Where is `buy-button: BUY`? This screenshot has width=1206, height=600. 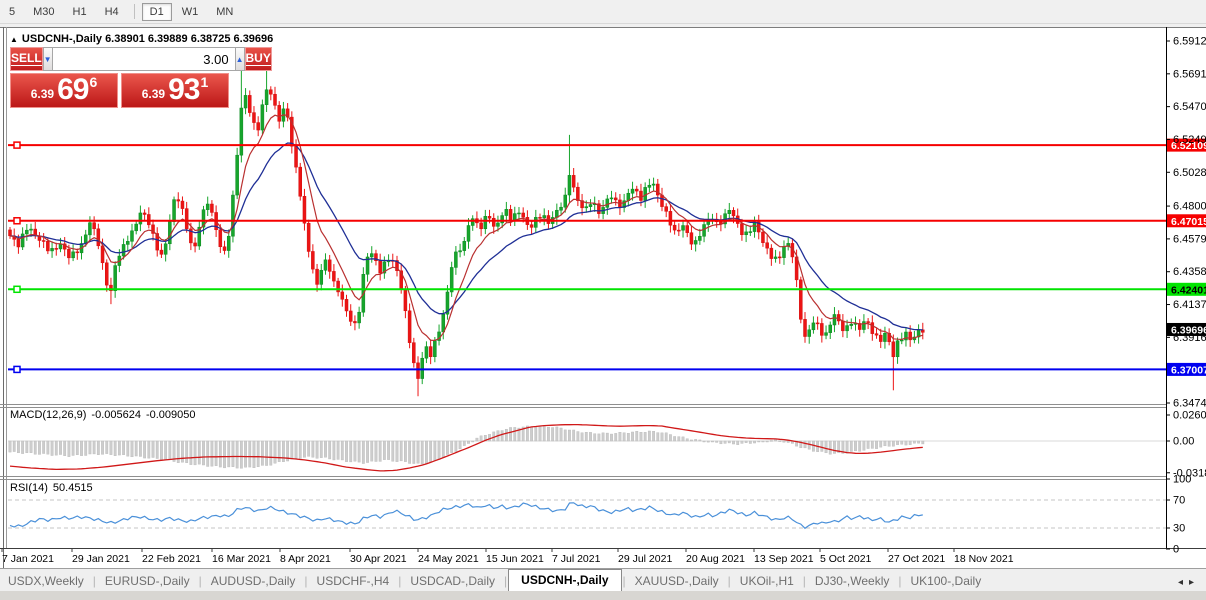
buy-button: BUY is located at coordinates (258, 59).